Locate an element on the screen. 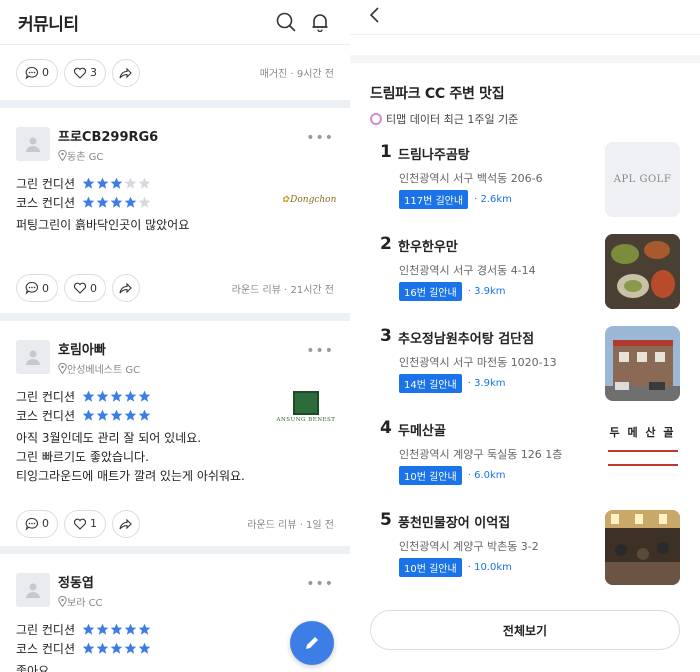 The width and height of the screenshot is (700, 672). distance: · 3.9km is located at coordinates (486, 383).